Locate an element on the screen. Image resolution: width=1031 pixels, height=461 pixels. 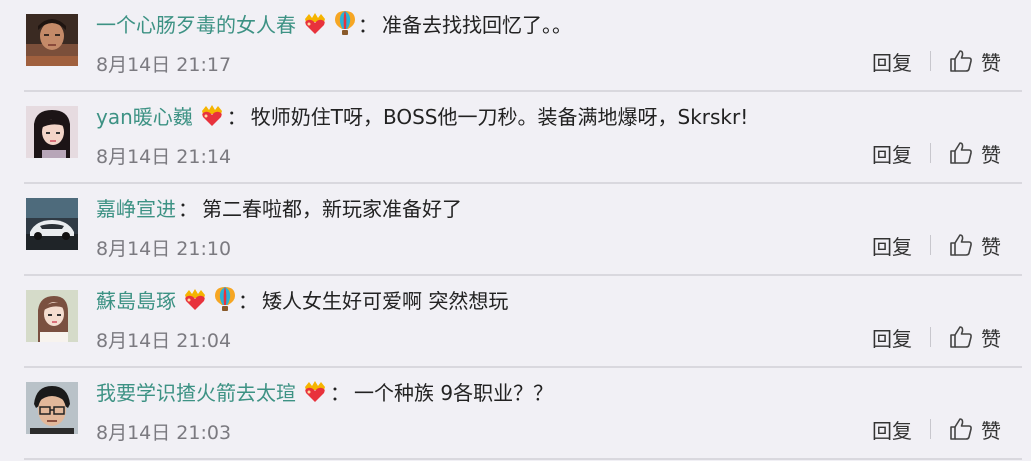
comment-line: 嘉峥宣进 ： 第二春啦都，新玩家准备好了 is located at coordinates (279, 207).